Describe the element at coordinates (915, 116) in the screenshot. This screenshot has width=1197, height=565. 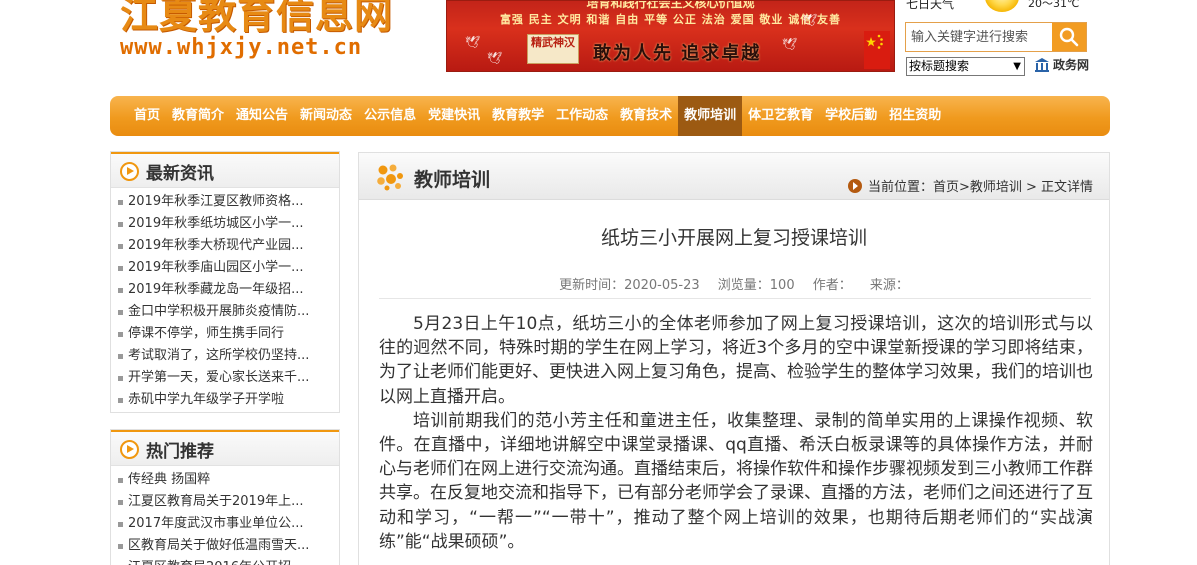
I see `nav-item-enrollment-aid: 招生资助` at that location.